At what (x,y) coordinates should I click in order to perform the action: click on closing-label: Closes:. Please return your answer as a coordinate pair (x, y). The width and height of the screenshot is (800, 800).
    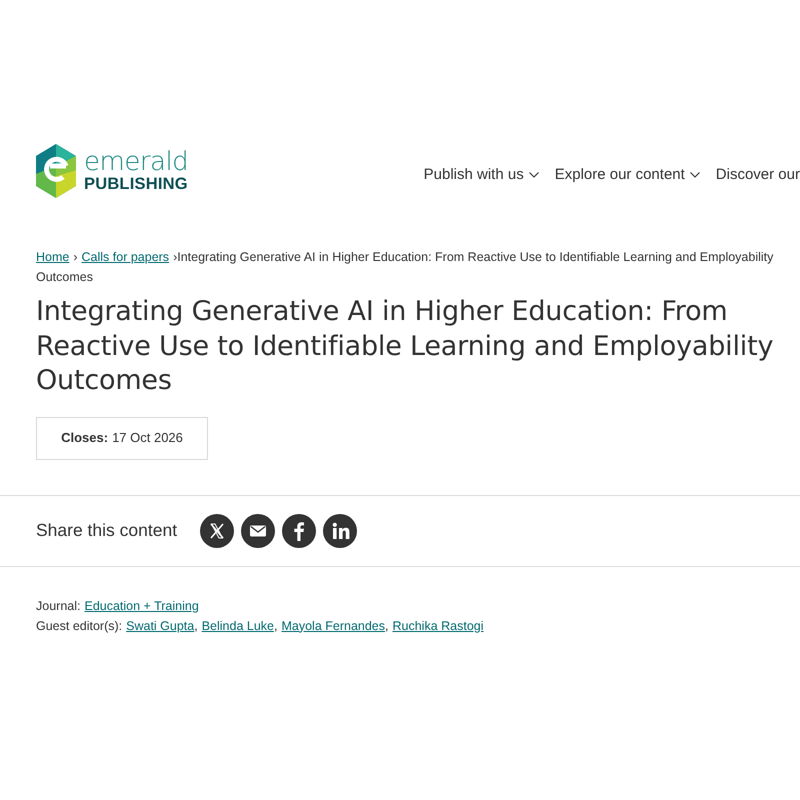
    Looking at the image, I should click on (84, 438).